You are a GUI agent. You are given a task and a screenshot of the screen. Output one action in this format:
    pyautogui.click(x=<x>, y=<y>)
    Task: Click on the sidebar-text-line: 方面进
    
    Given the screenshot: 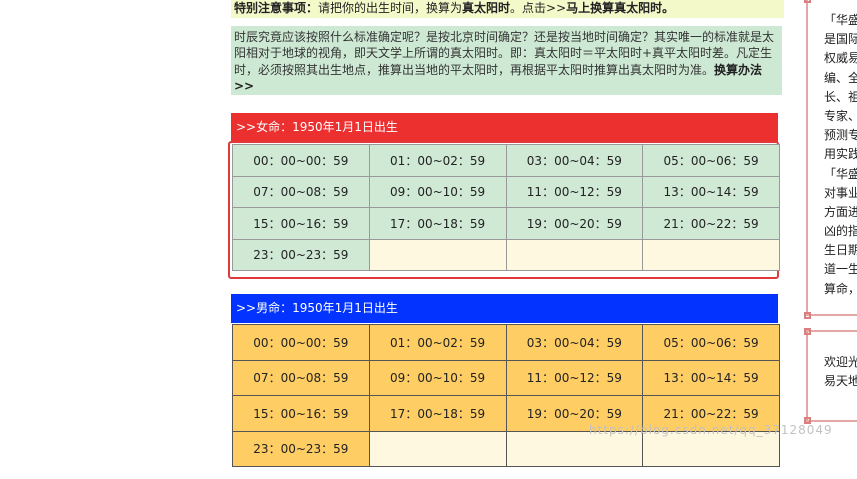 What is the action you would take?
    pyautogui.click(x=840, y=211)
    